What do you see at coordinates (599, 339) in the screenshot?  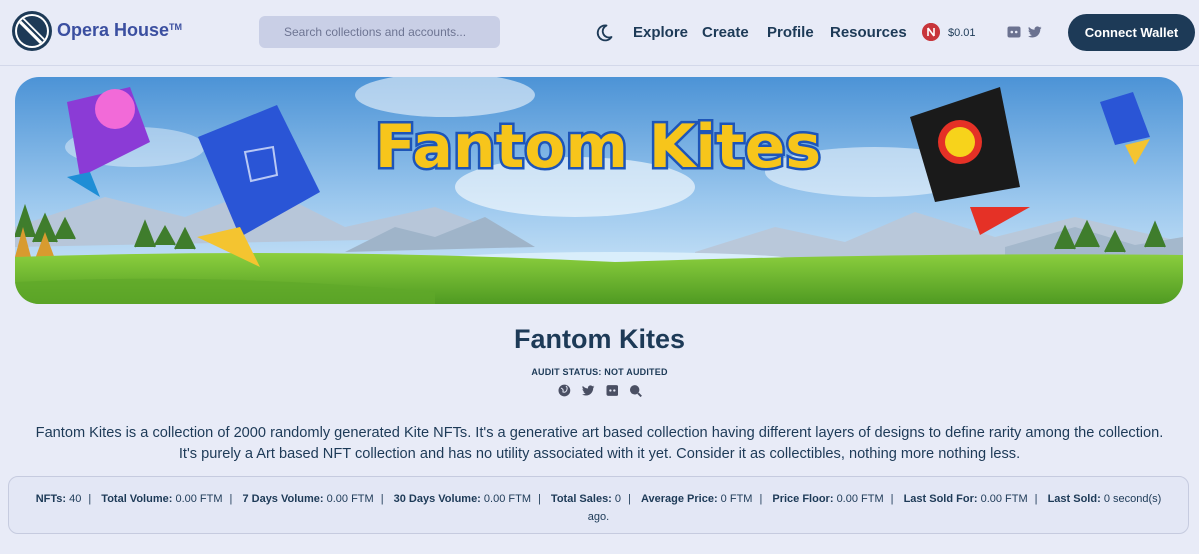 I see `collection-title: Fantom Kites` at bounding box center [599, 339].